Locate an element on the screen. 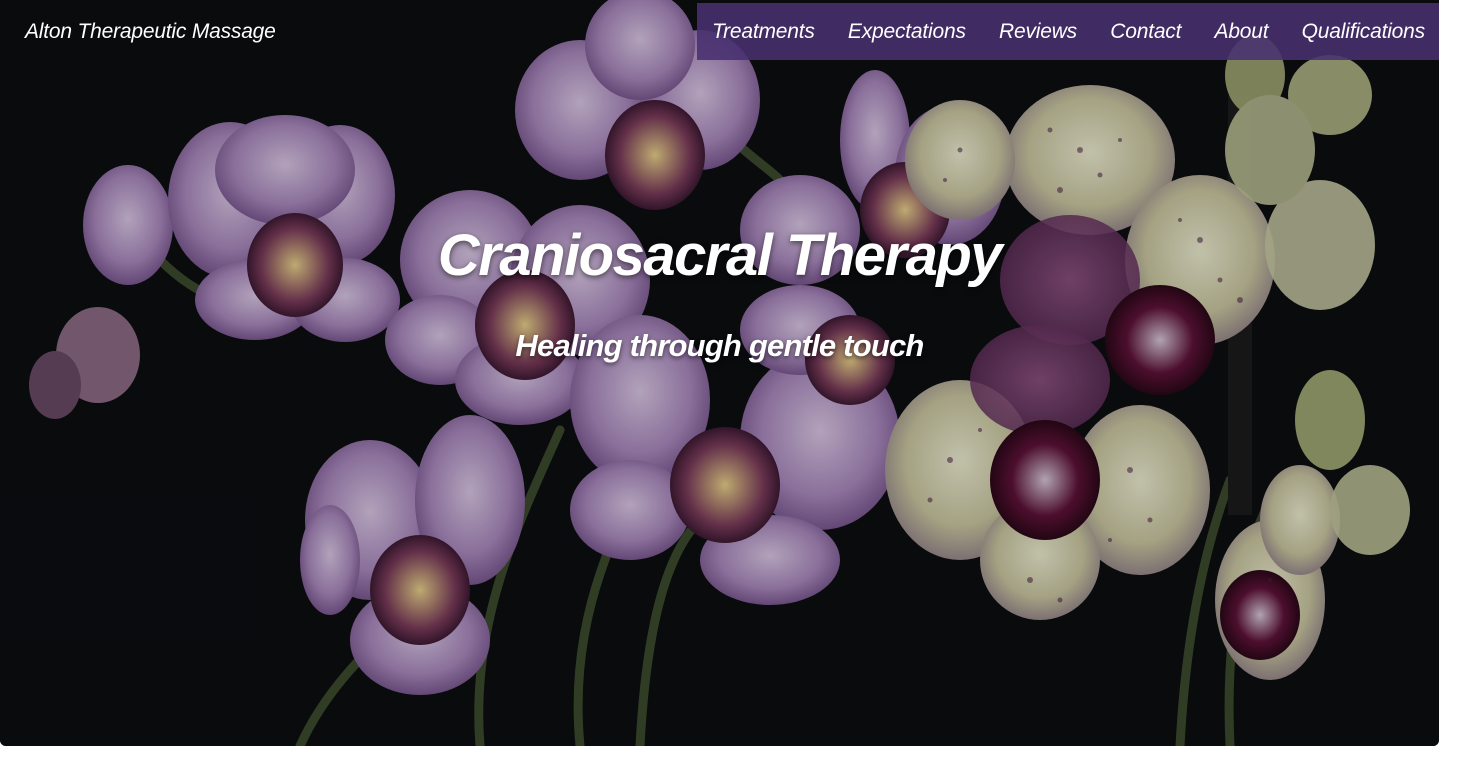 The height and width of the screenshot is (765, 1470). site-name-link: Alton Therapeutic Massage is located at coordinates (150, 32).